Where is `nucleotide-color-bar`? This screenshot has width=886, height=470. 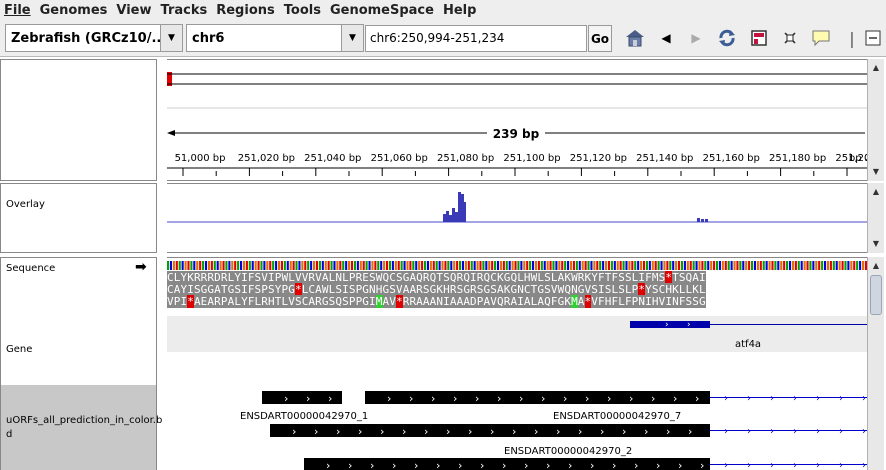
nucleotide-color-bar is located at coordinates (517, 265).